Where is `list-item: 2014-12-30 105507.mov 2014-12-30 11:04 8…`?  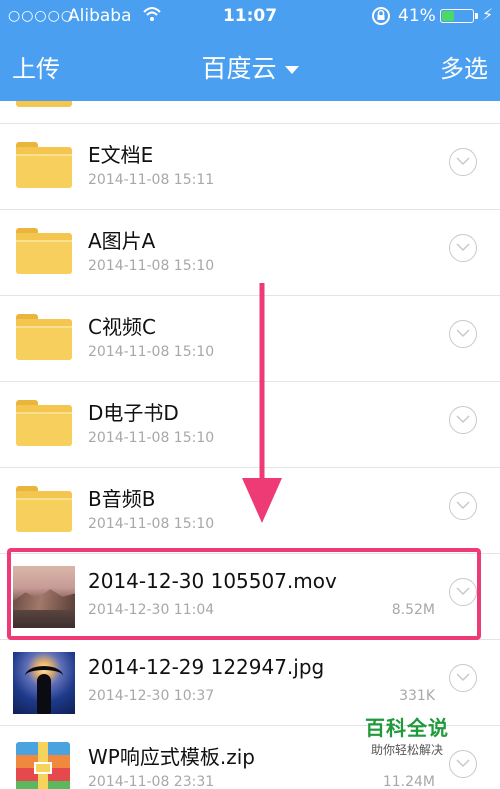
list-item: 2014-12-30 105507.mov 2014-12-30 11:04 8… is located at coordinates (250, 597).